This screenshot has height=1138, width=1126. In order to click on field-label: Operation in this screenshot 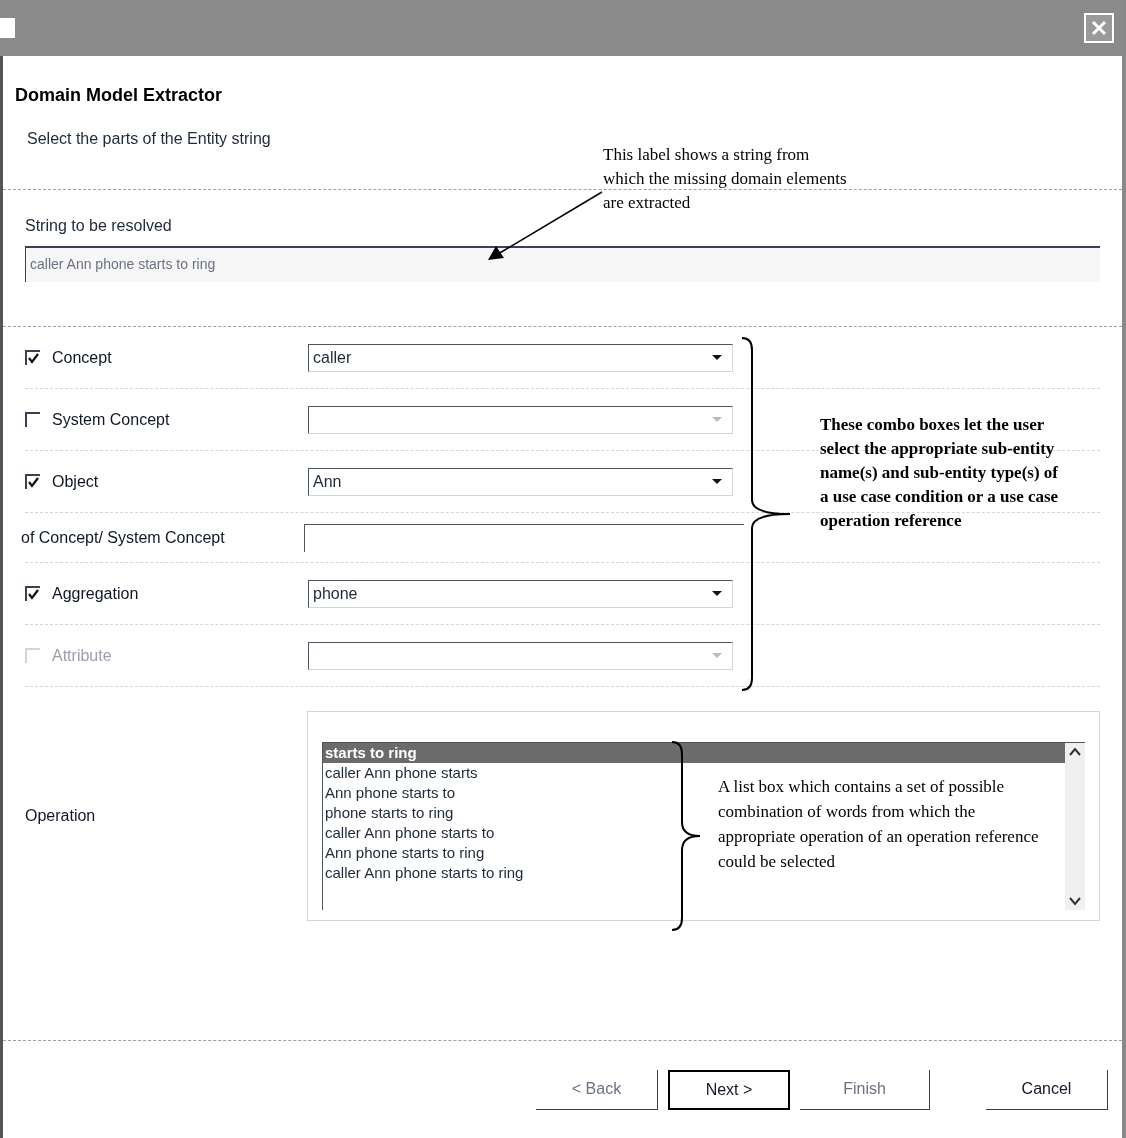, I will do `click(61, 816)`.